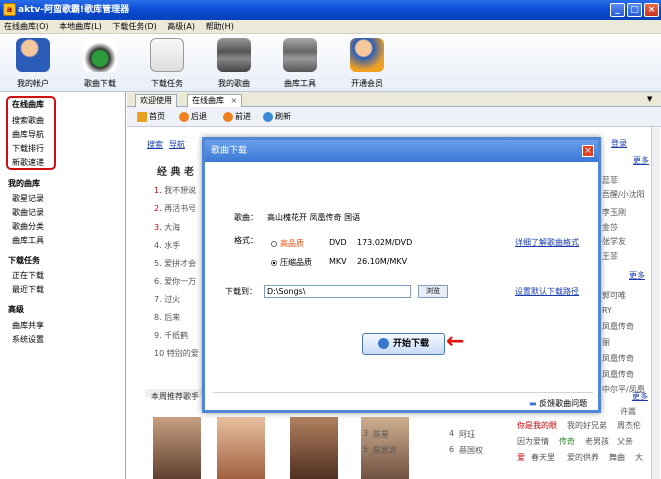 The height and width of the screenshot is (479, 661). Describe the element at coordinates (634, 10) in the screenshot. I see `maximize-button: □` at that location.